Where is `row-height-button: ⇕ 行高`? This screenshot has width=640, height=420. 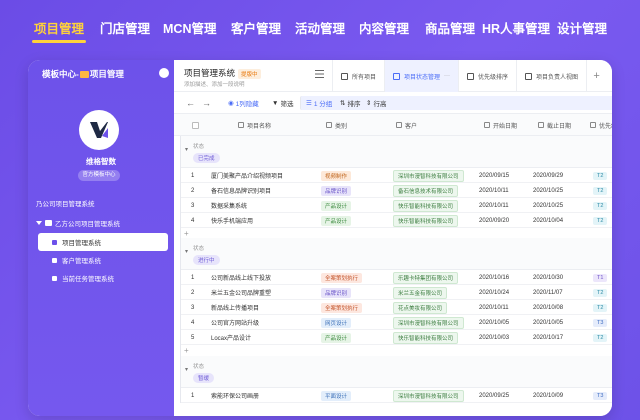 row-height-button: ⇕ 行高 is located at coordinates (376, 103).